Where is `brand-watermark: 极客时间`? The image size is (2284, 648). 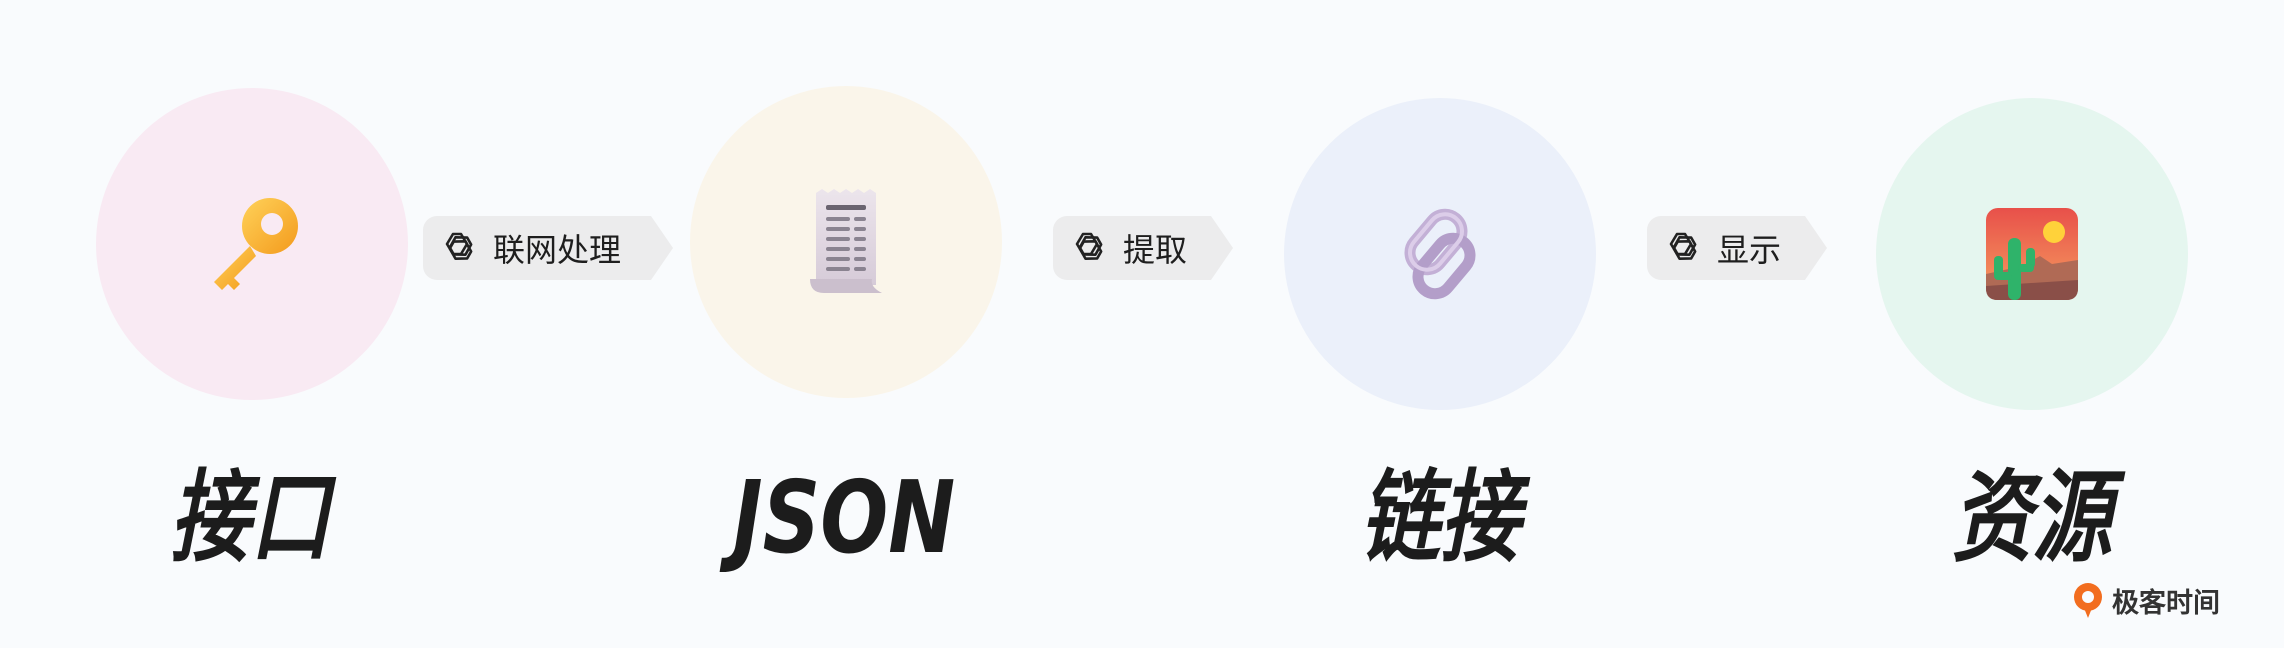
brand-watermark: 极客时间 is located at coordinates (2145, 600).